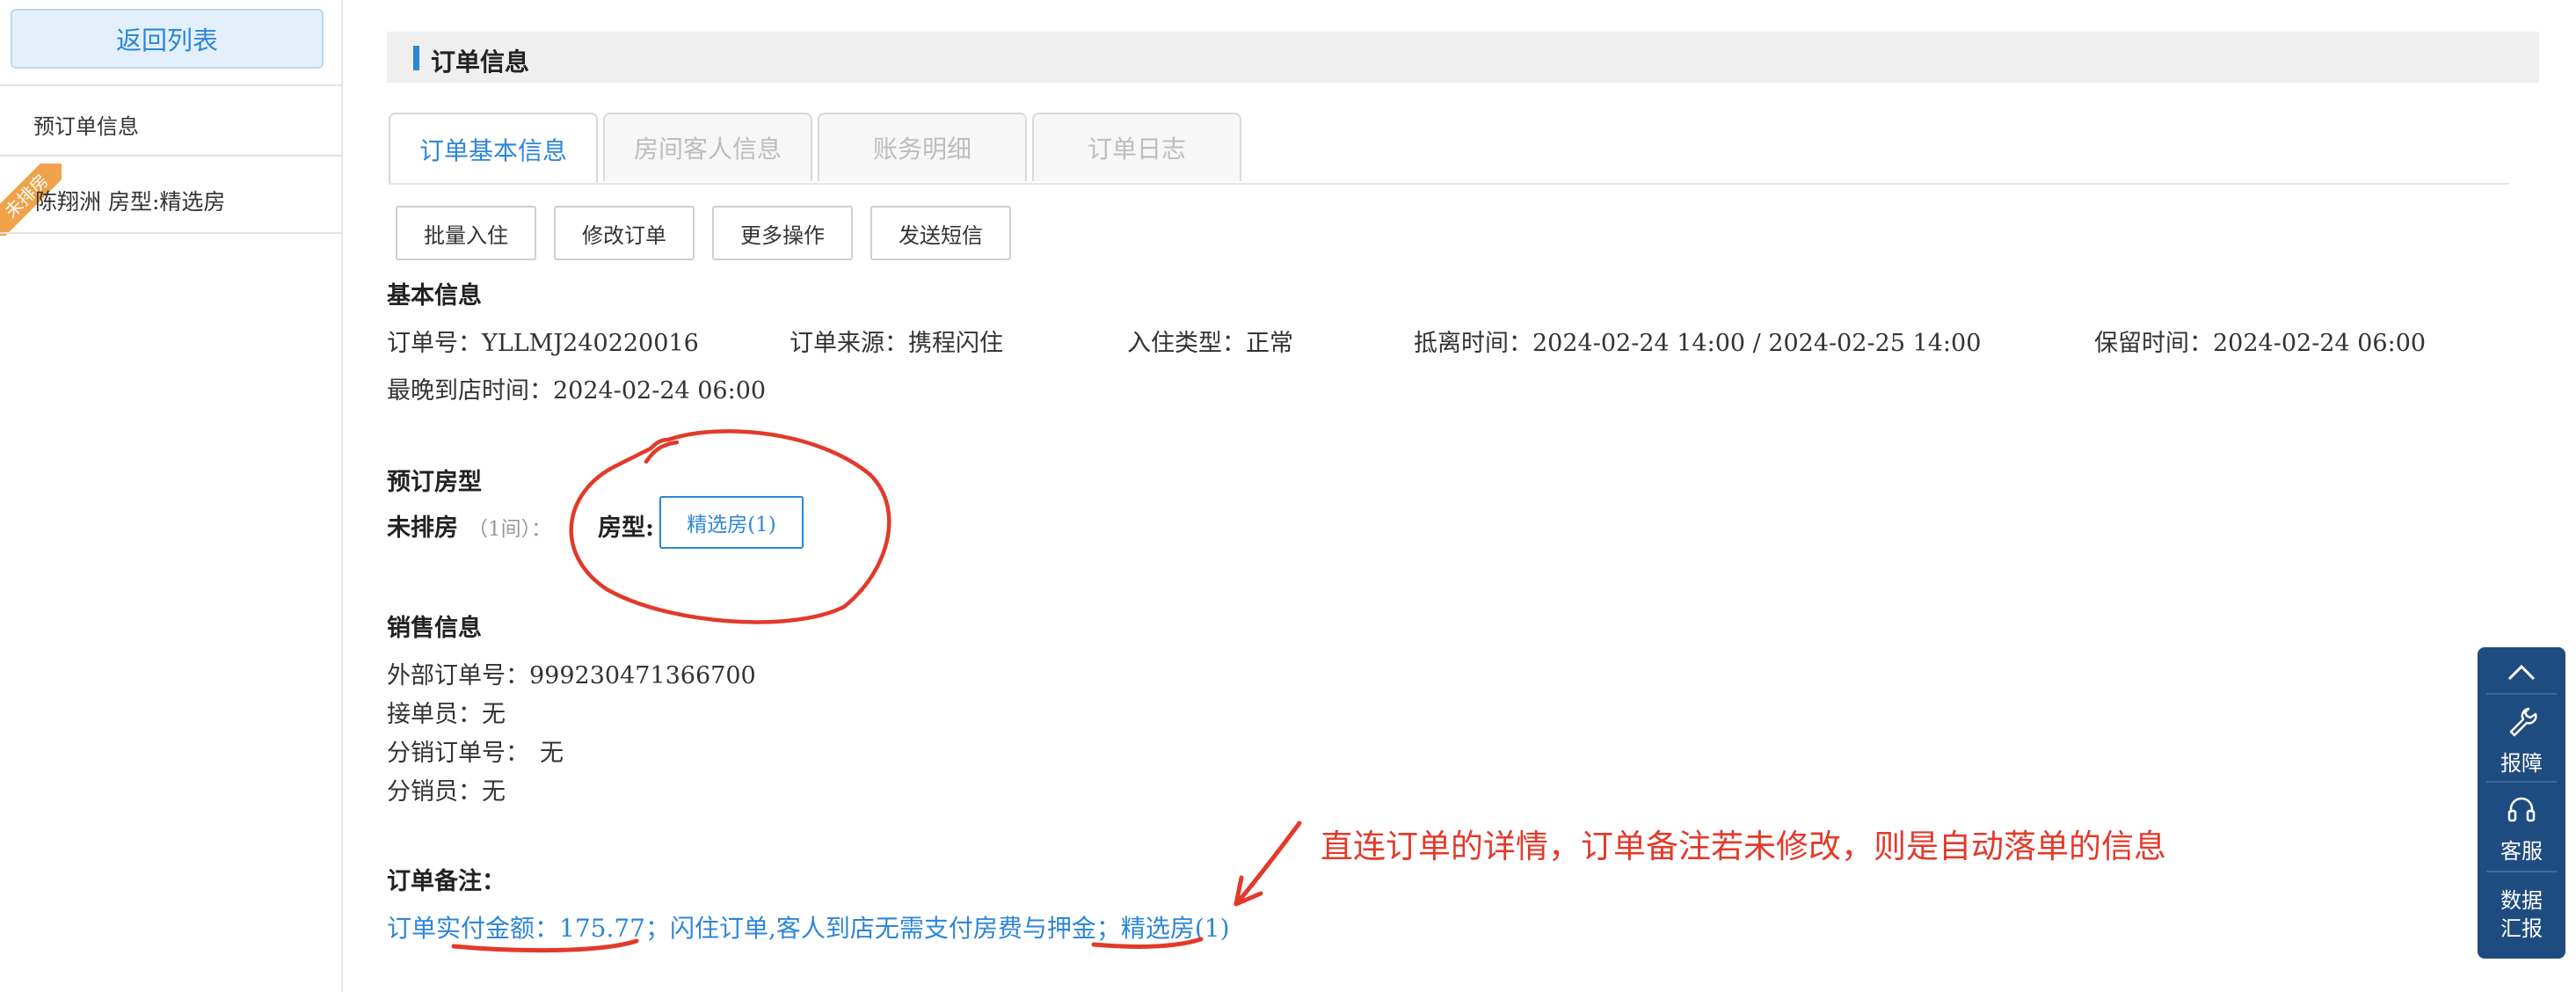 Image resolution: width=2576 pixels, height=992 pixels. What do you see at coordinates (434, 296) in the screenshot?
I see `basic-info-title: 基本信息` at bounding box center [434, 296].